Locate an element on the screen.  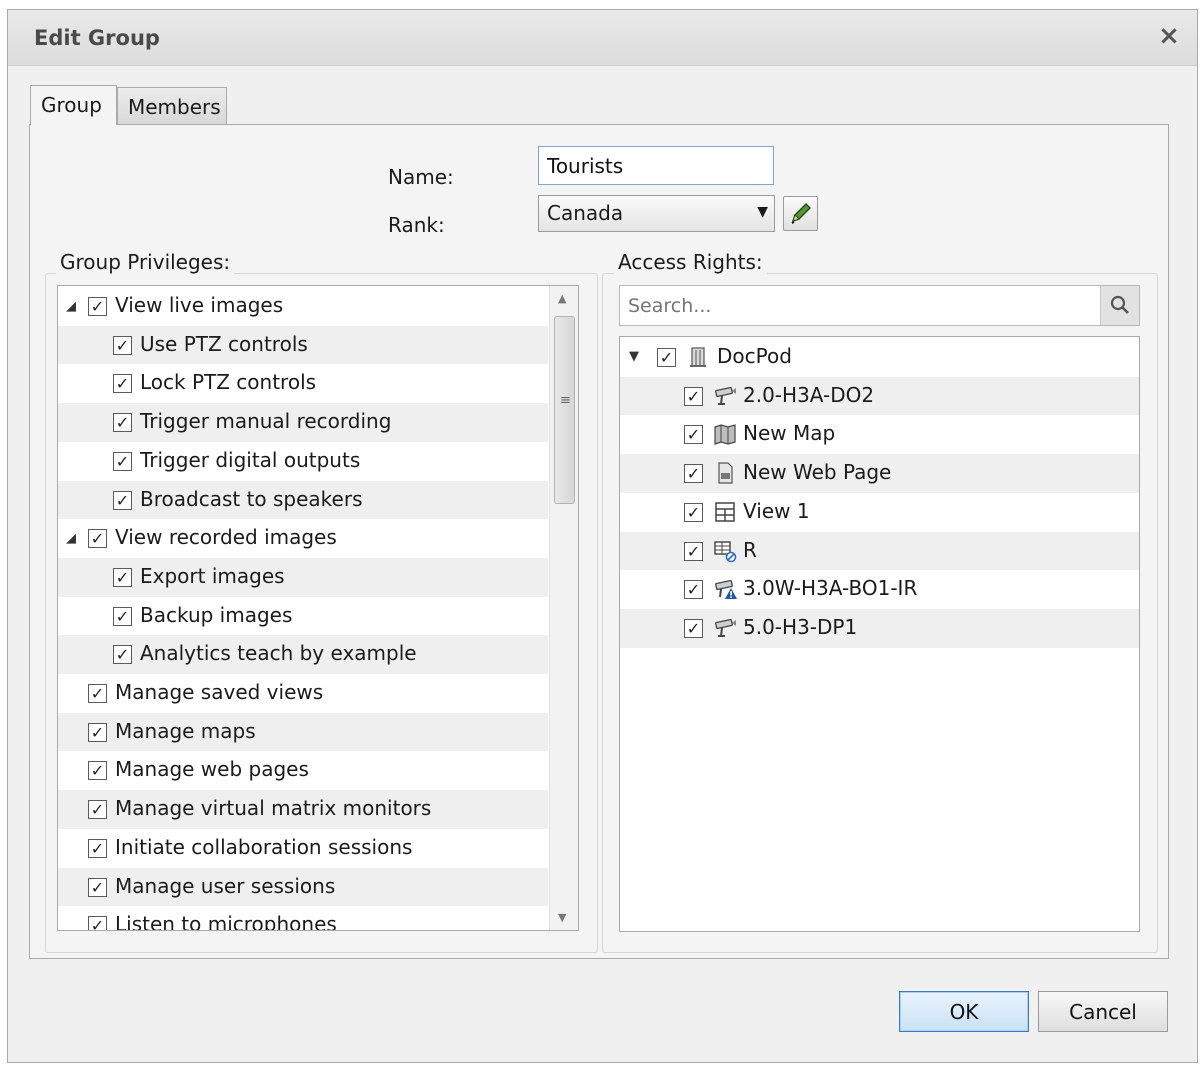
privilege-row-analytics-teach-by-example: ✓ Analytics teach by example is located at coordinates (303, 654).